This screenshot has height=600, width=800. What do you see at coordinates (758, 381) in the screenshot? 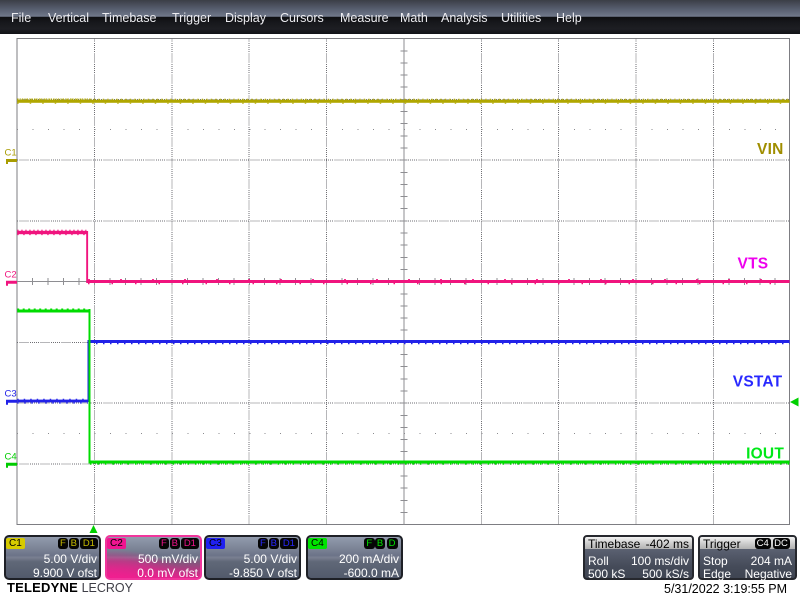
I see `svg-text: VSTAT` at bounding box center [758, 381].